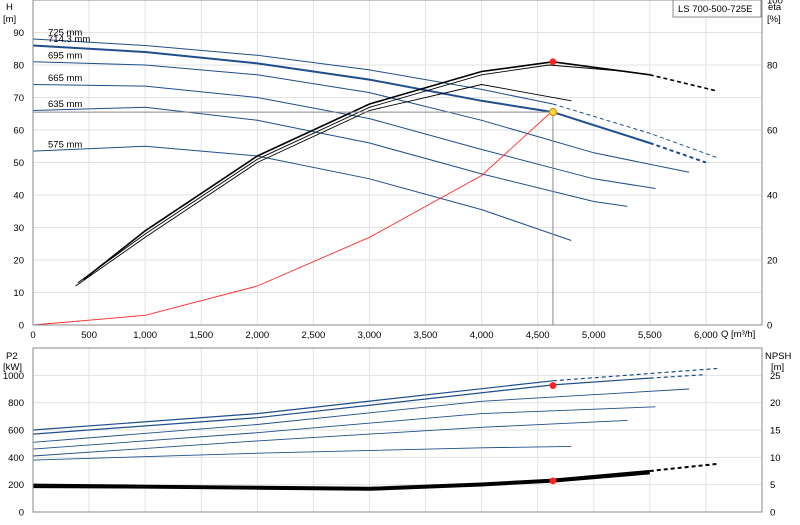  What do you see at coordinates (370, 335) in the screenshot?
I see `x-tick-label: 3,000` at bounding box center [370, 335].